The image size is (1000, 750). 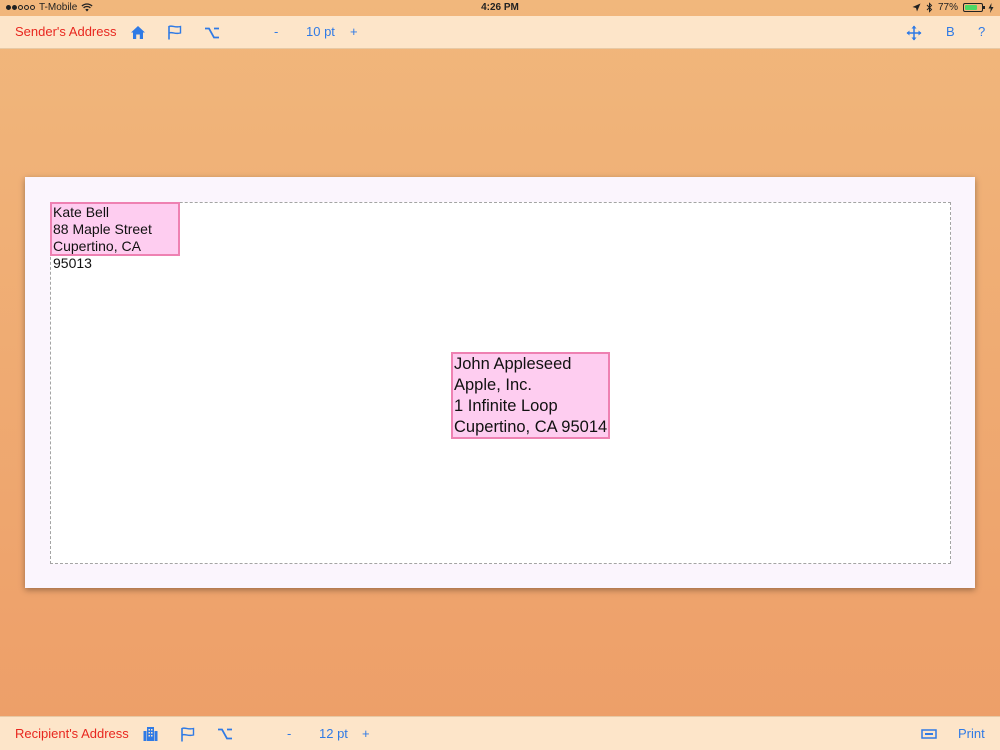 What do you see at coordinates (72, 734) in the screenshot?
I see `recipients-address-button: Recipient's Address` at bounding box center [72, 734].